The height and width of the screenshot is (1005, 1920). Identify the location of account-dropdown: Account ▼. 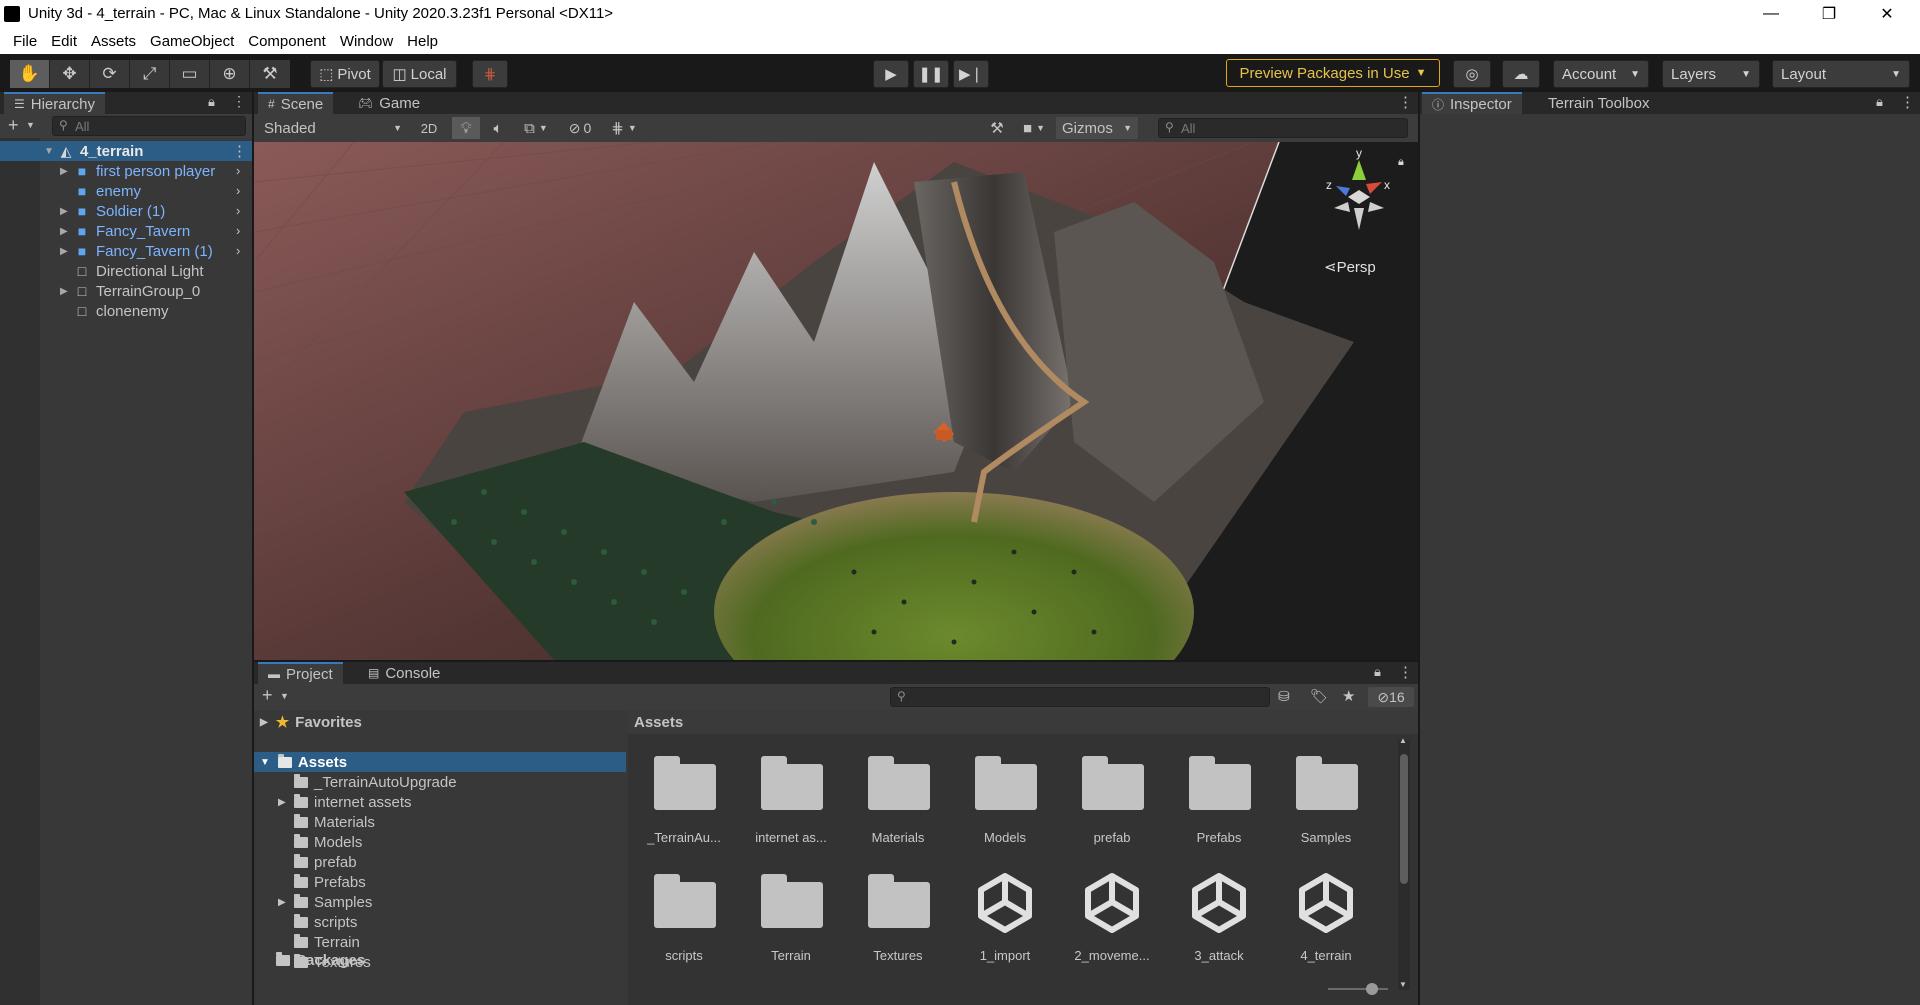
(1601, 74).